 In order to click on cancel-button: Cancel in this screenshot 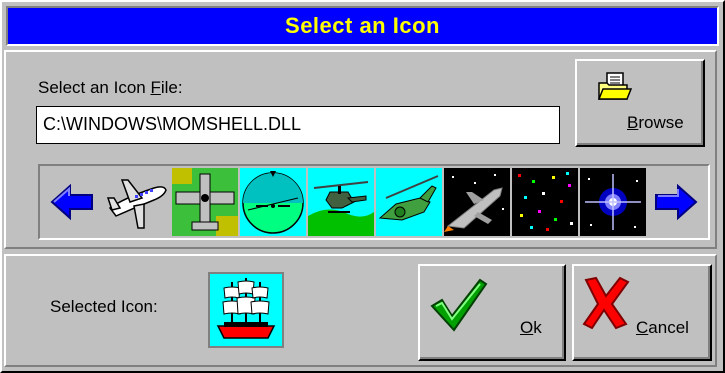, I will do `click(642, 312)`.